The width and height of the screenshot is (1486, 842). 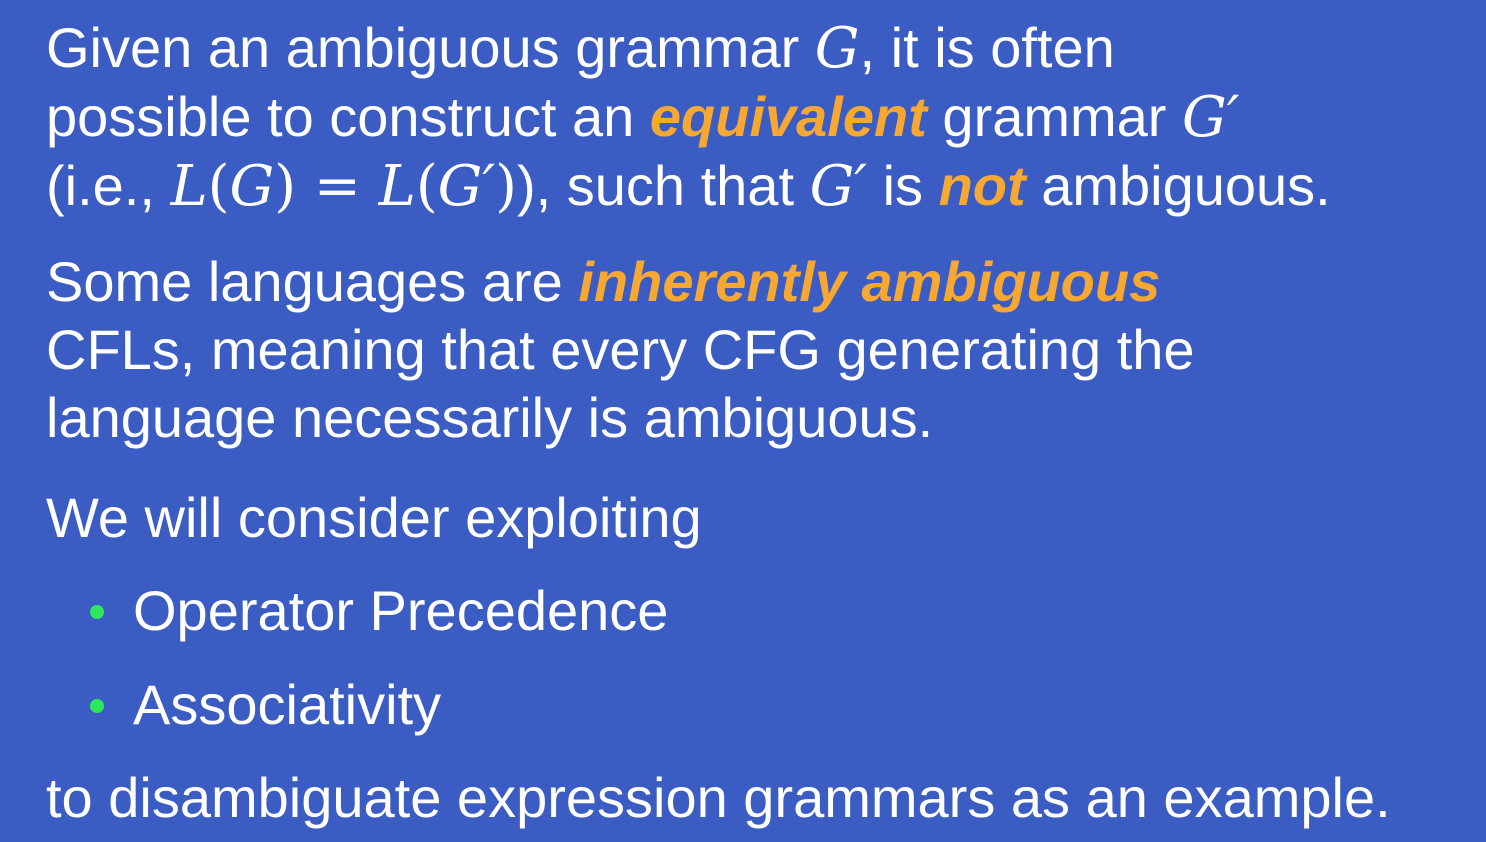 What do you see at coordinates (326, 186) in the screenshot?
I see `math-equals: ) =` at bounding box center [326, 186].